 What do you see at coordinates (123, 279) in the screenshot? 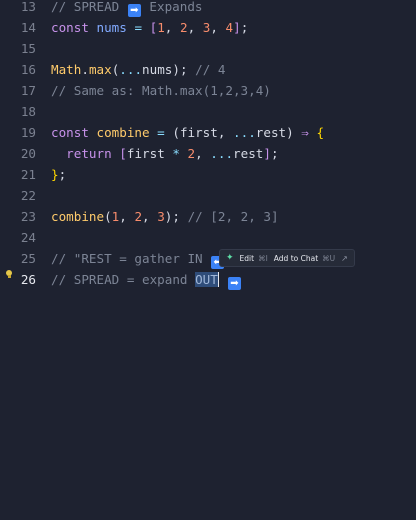
I see `code-token: // SPREAD = expand` at bounding box center [123, 279].